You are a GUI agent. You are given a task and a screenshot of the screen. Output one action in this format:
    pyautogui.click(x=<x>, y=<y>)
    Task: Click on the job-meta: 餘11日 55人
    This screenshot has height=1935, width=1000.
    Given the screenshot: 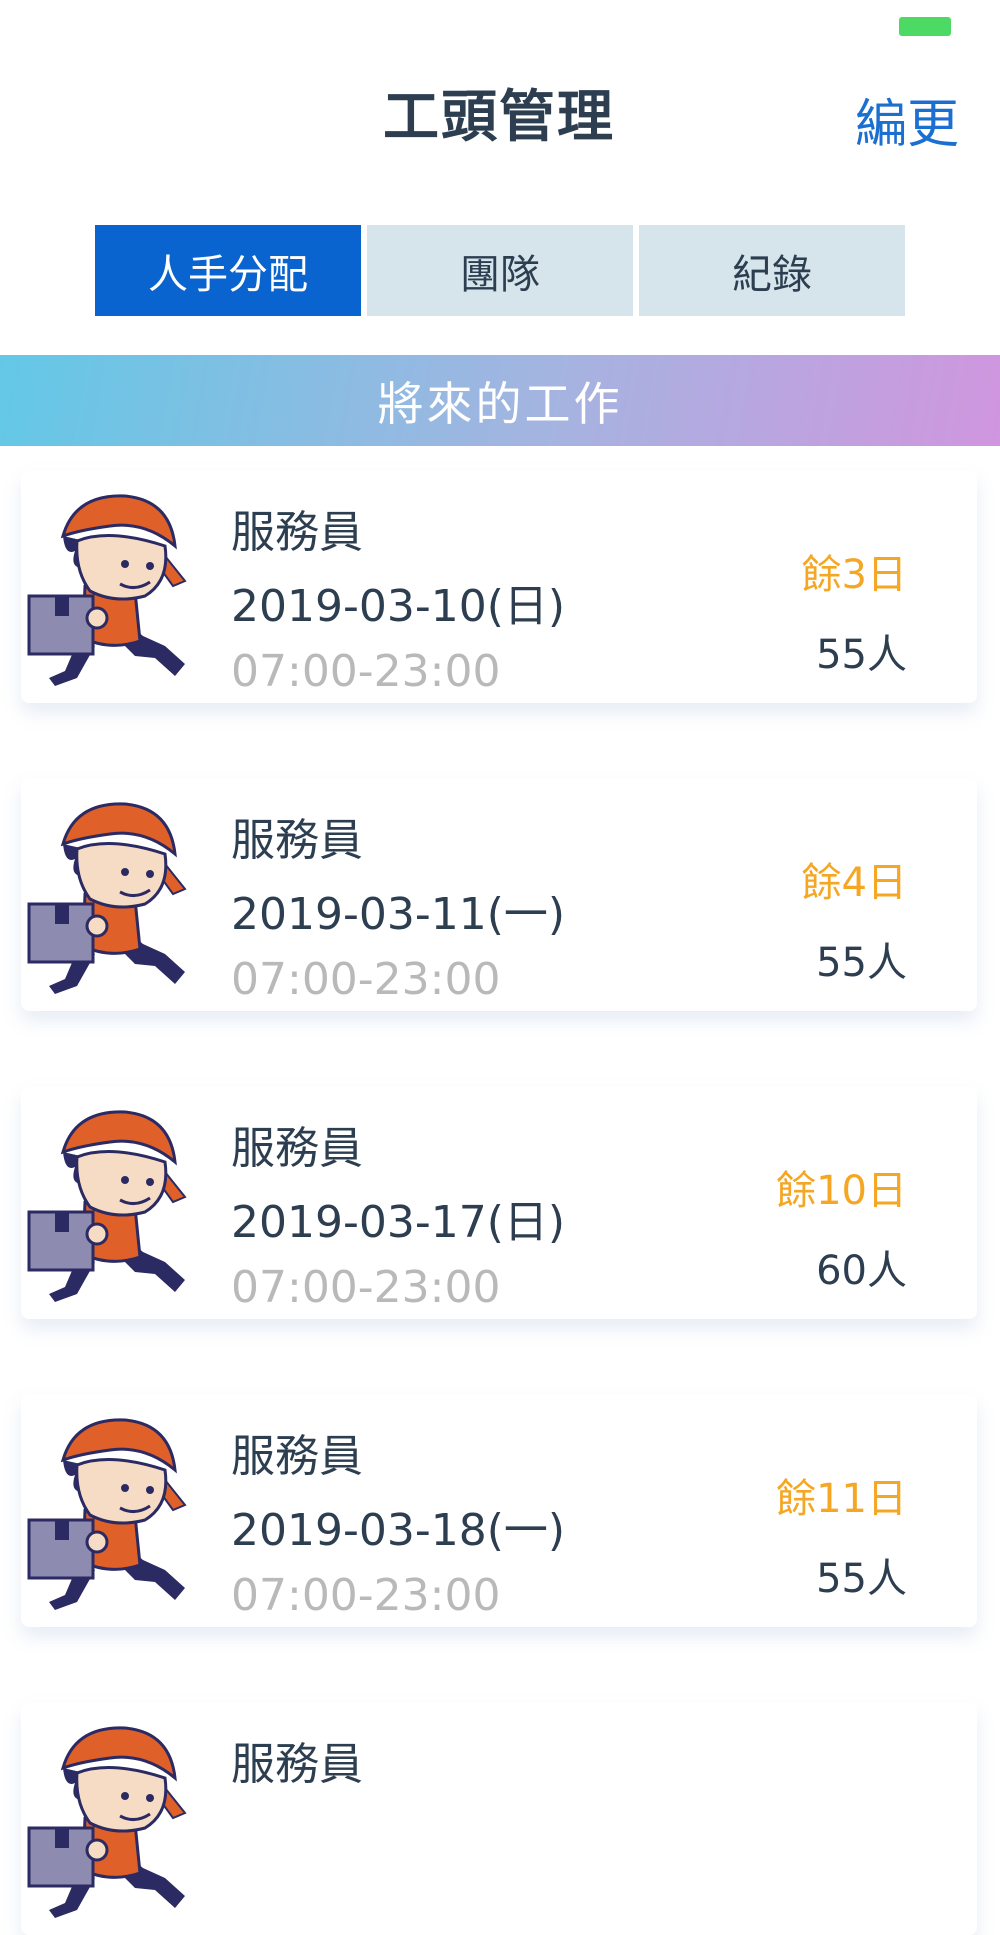 What is the action you would take?
    pyautogui.click(x=841, y=1535)
    